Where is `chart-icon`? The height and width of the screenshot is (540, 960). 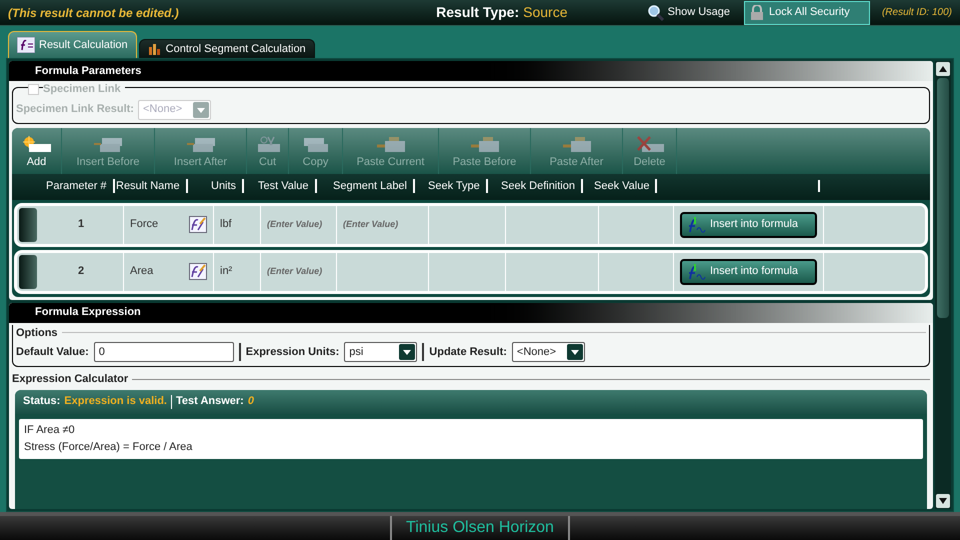
chart-icon is located at coordinates (155, 49).